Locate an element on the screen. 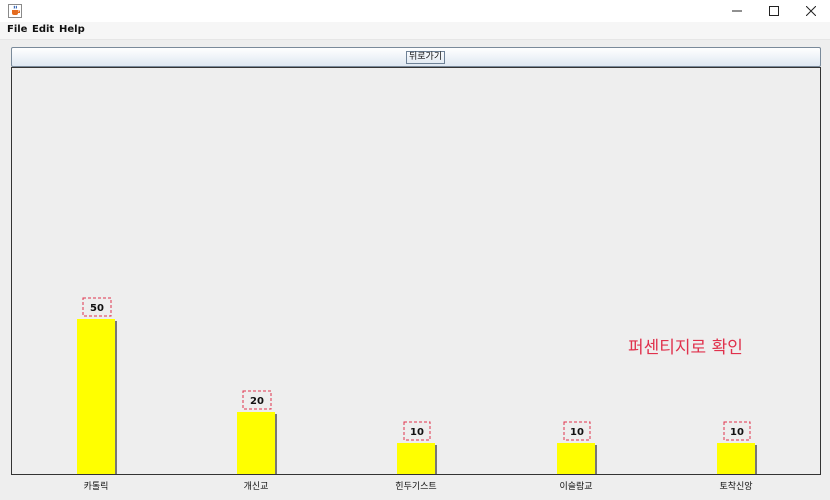 Image resolution: width=830 pixels, height=500 pixels. title-bar is located at coordinates (415, 11).